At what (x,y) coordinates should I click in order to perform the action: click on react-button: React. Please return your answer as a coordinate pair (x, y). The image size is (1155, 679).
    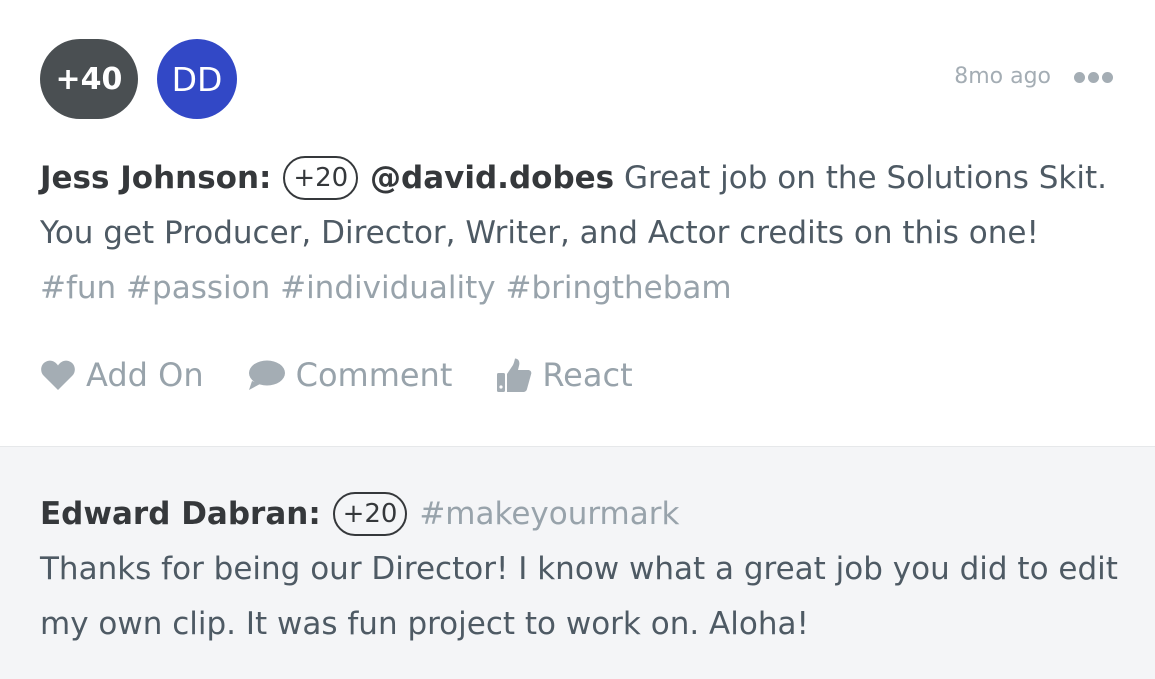
    Looking at the image, I should click on (564, 375).